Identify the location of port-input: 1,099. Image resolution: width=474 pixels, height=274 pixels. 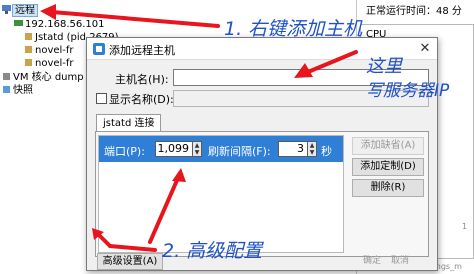
(174, 149).